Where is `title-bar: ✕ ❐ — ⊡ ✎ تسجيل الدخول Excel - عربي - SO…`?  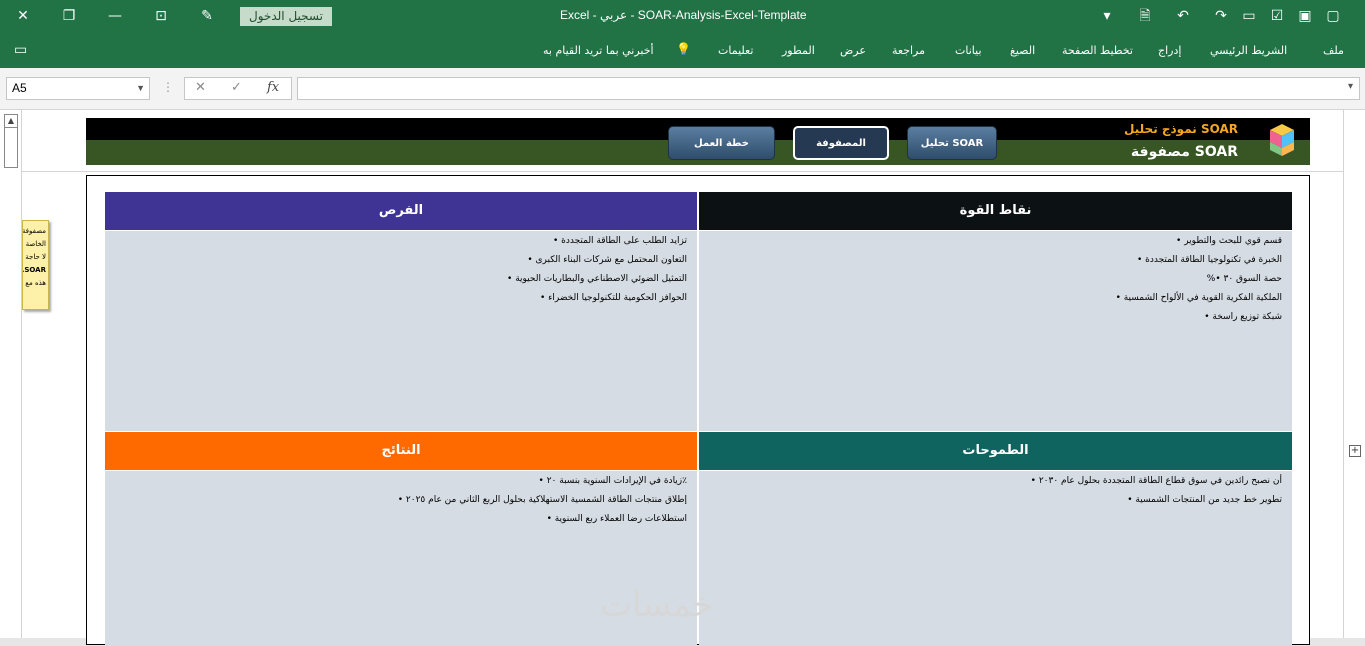 title-bar: ✕ ❐ — ⊡ ✎ تسجيل الدخول Excel - عربي - SO… is located at coordinates (682, 16).